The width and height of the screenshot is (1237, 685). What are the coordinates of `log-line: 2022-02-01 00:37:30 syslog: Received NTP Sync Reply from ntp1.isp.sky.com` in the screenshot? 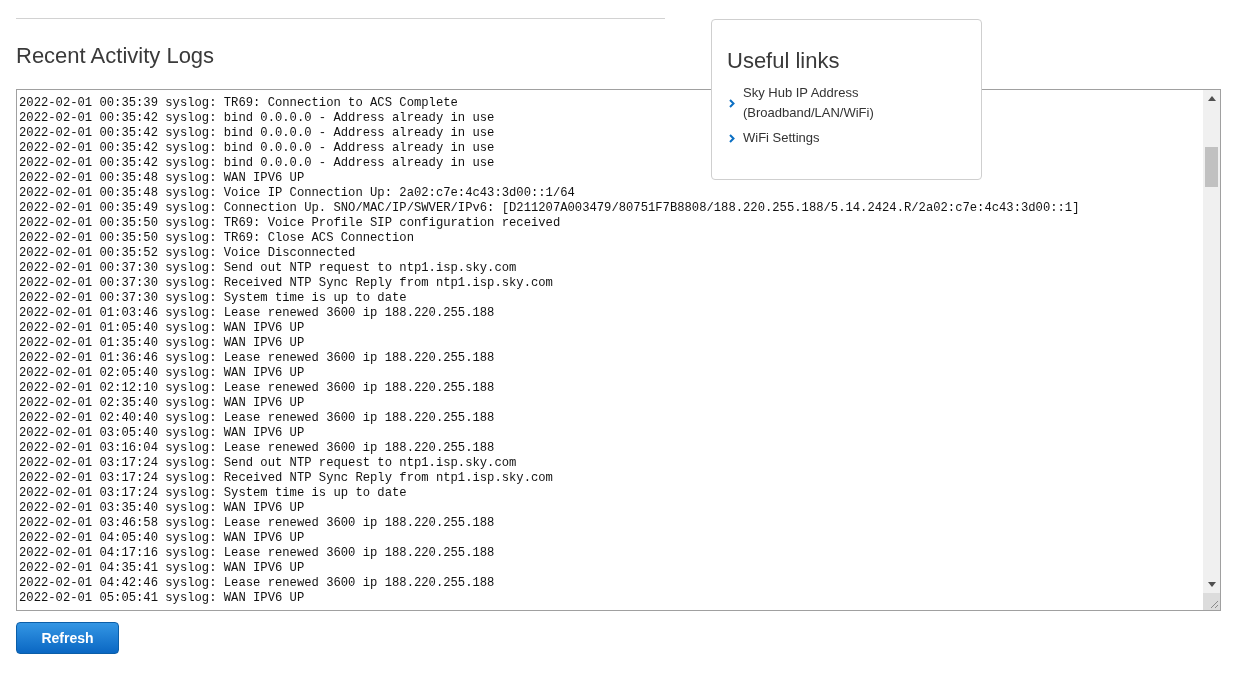 It's located at (286, 283).